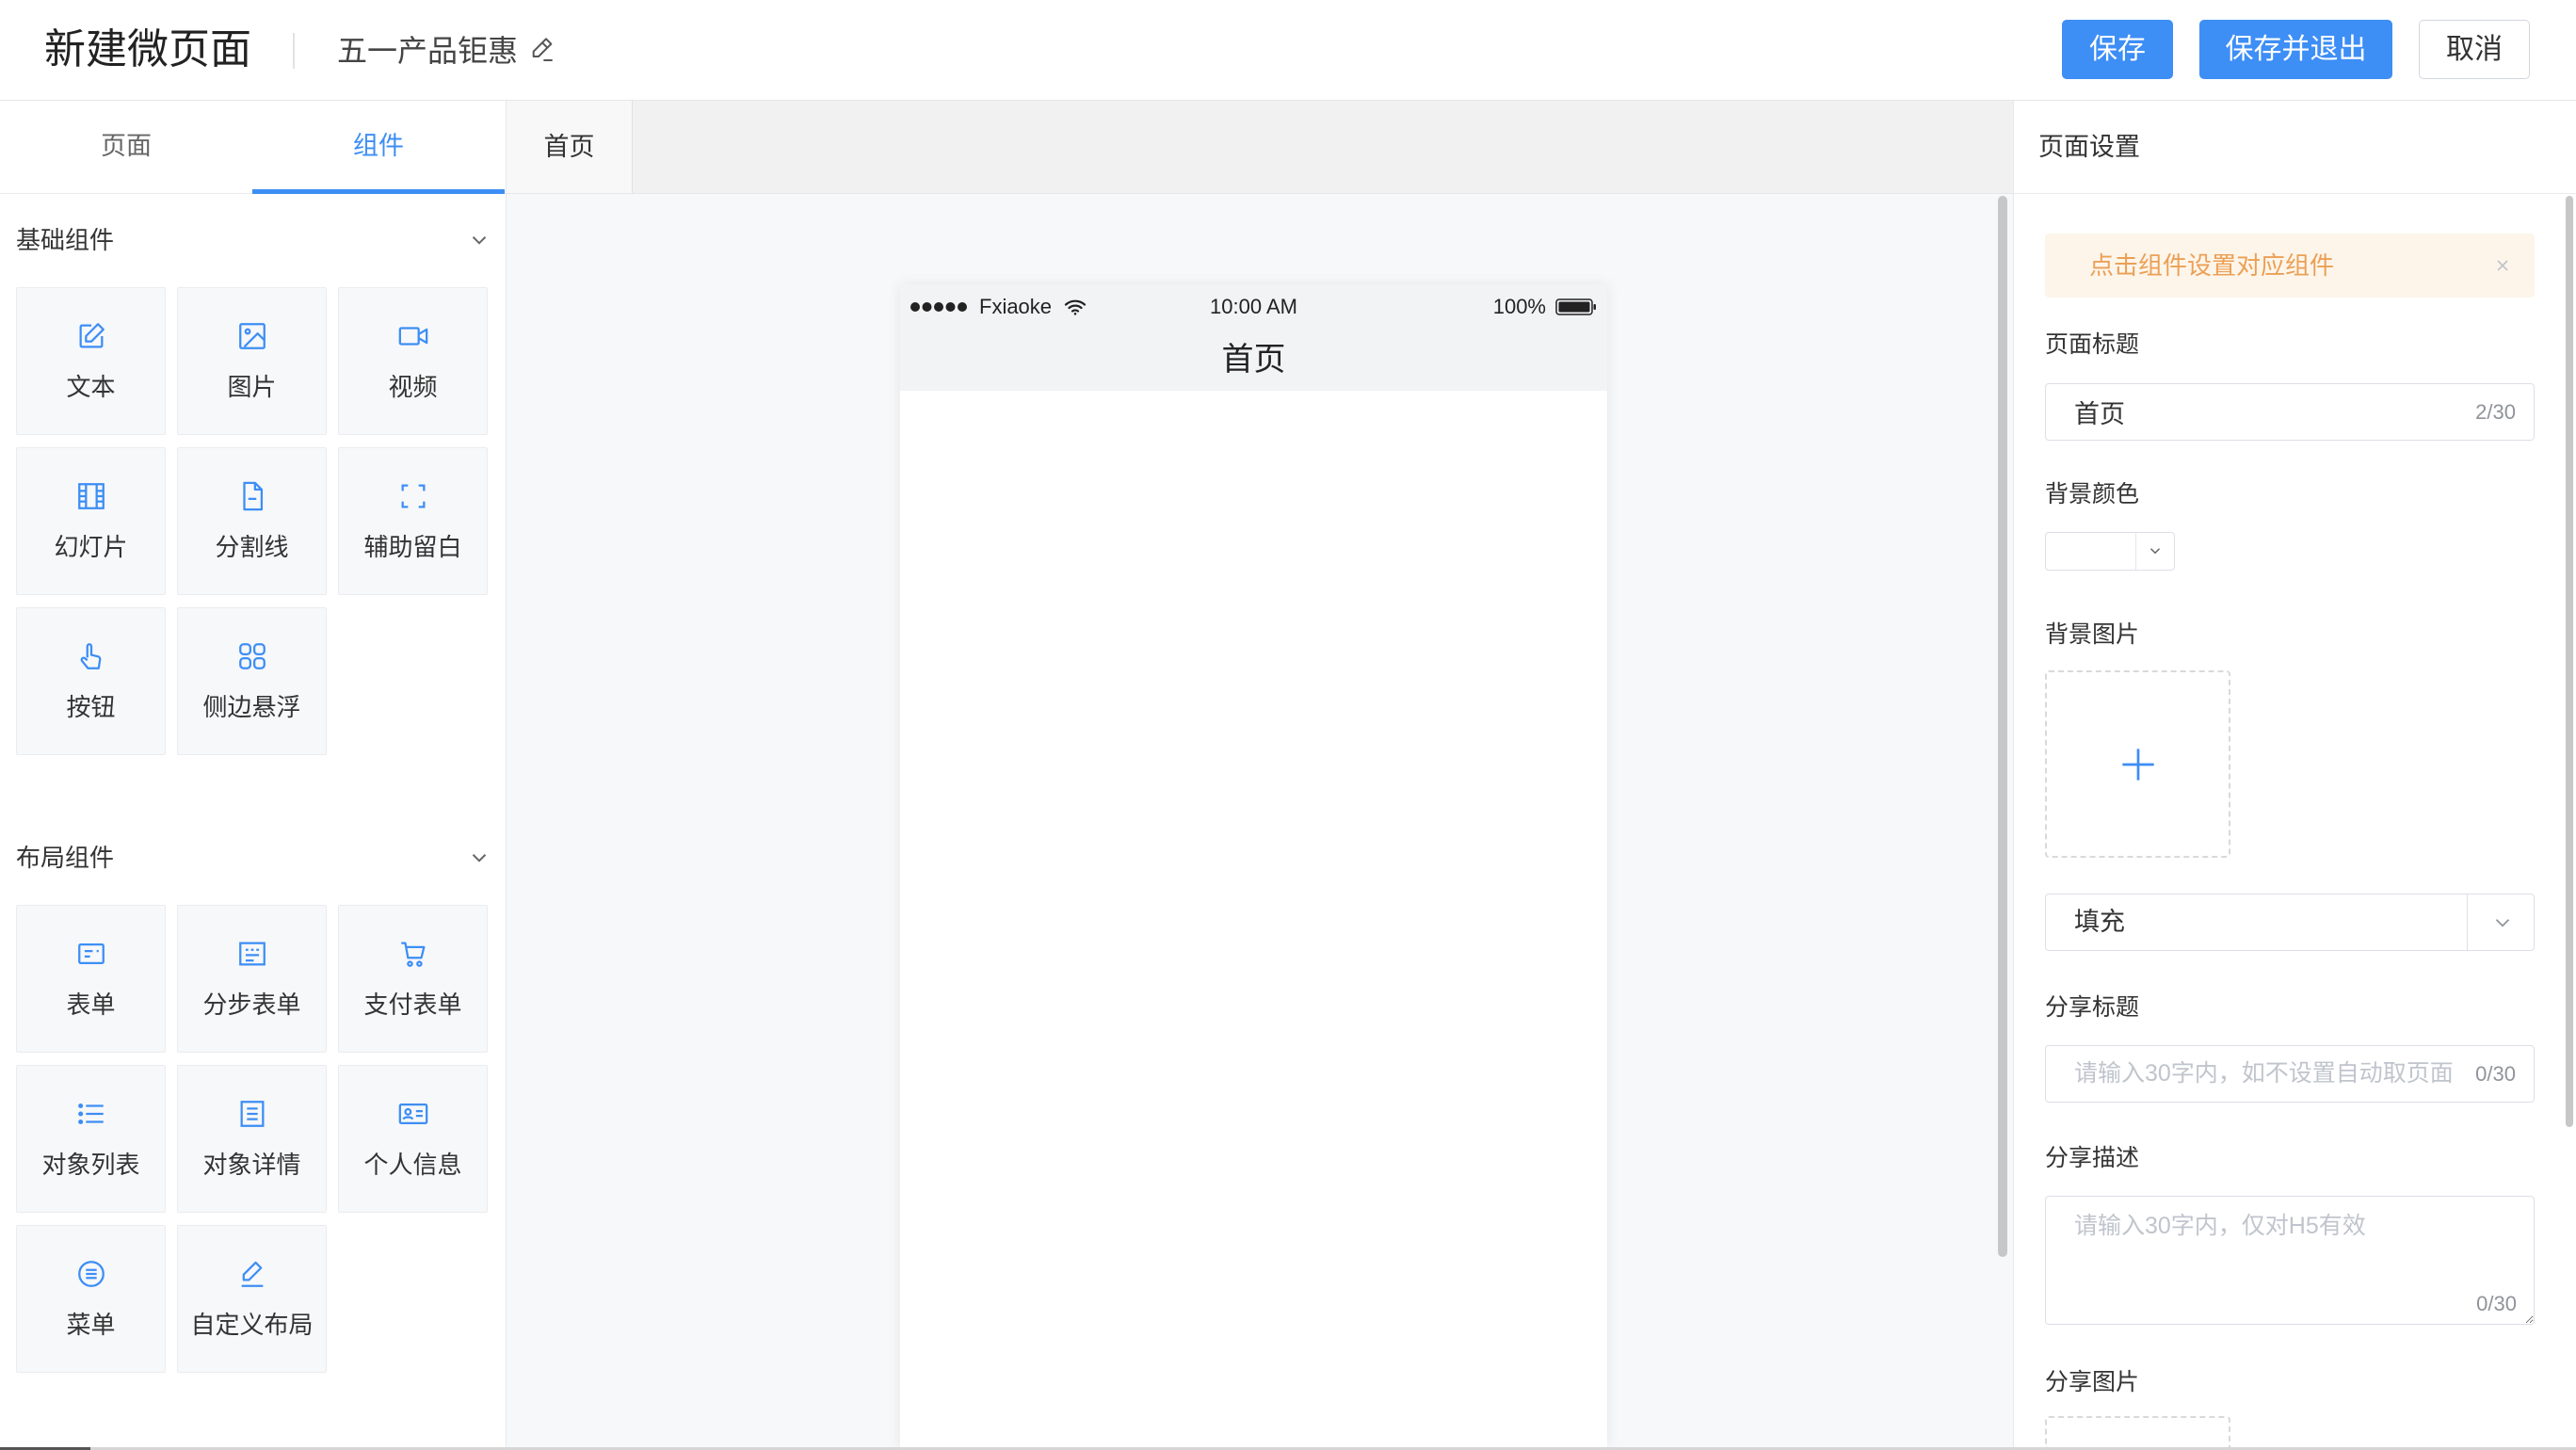  Describe the element at coordinates (252, 361) in the screenshot. I see `component-image: 图片` at that location.